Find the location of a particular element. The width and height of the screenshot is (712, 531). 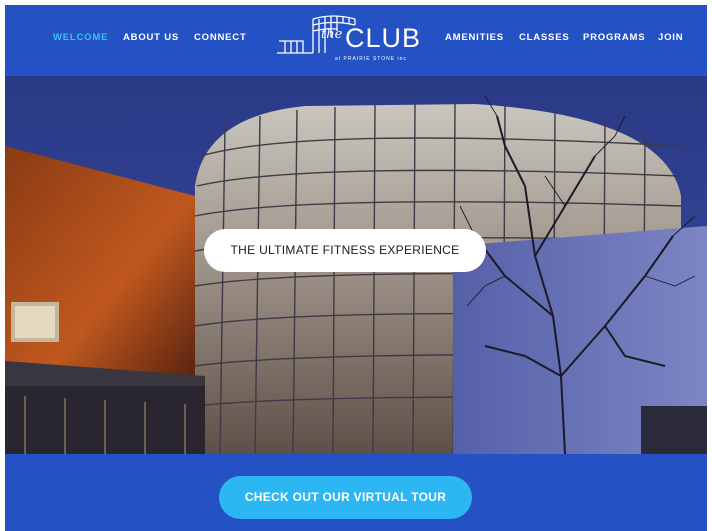

logo-subtitle: at PRAIRIE STONE inc is located at coordinates (371, 59).